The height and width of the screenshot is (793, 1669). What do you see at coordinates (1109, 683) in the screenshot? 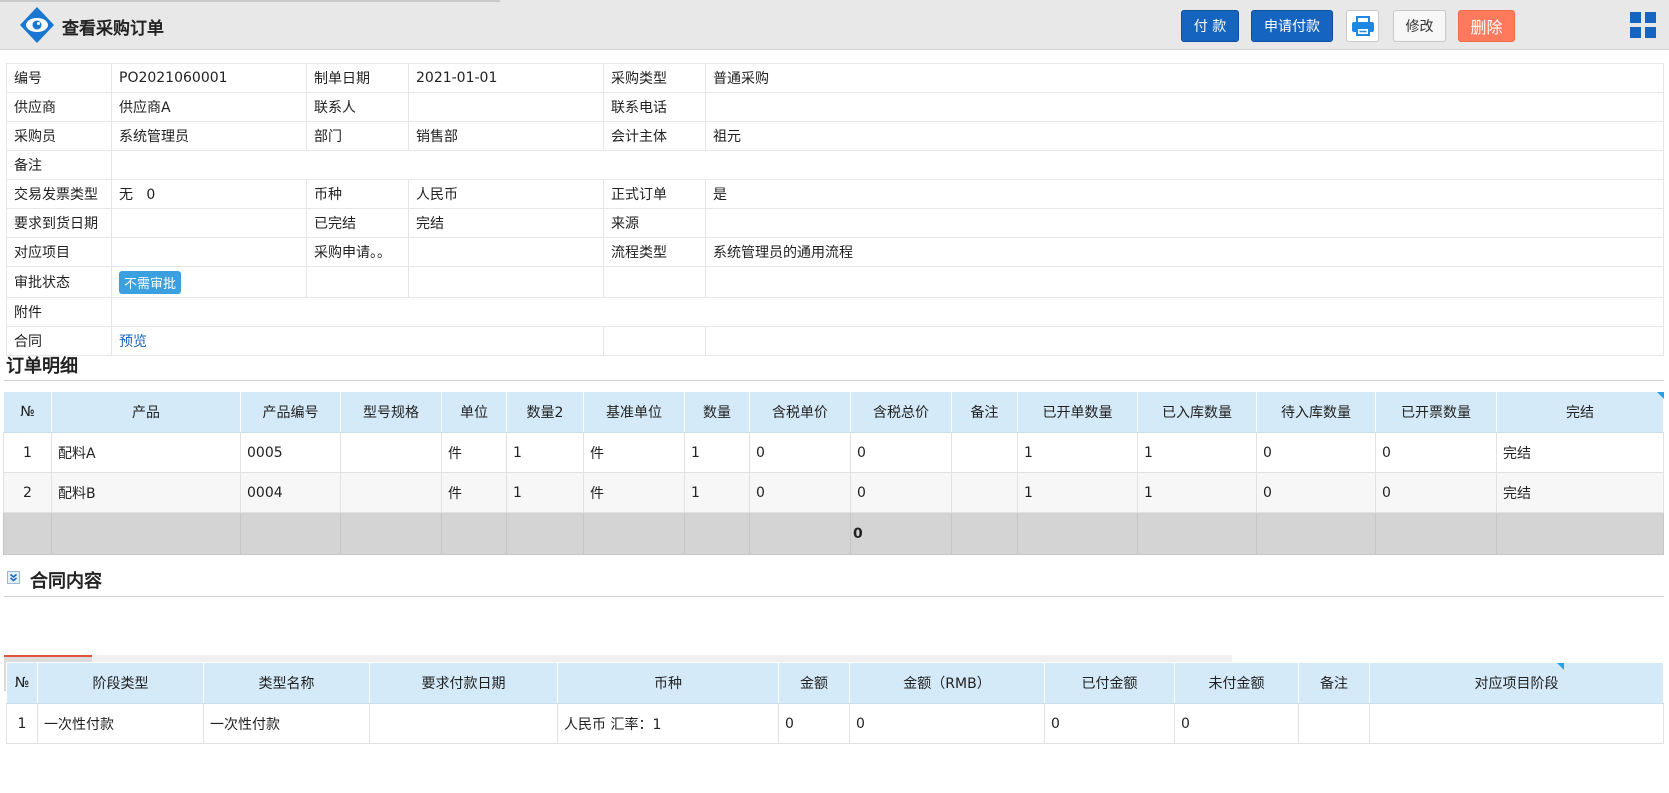
I see `column-header: 已付金额` at bounding box center [1109, 683].